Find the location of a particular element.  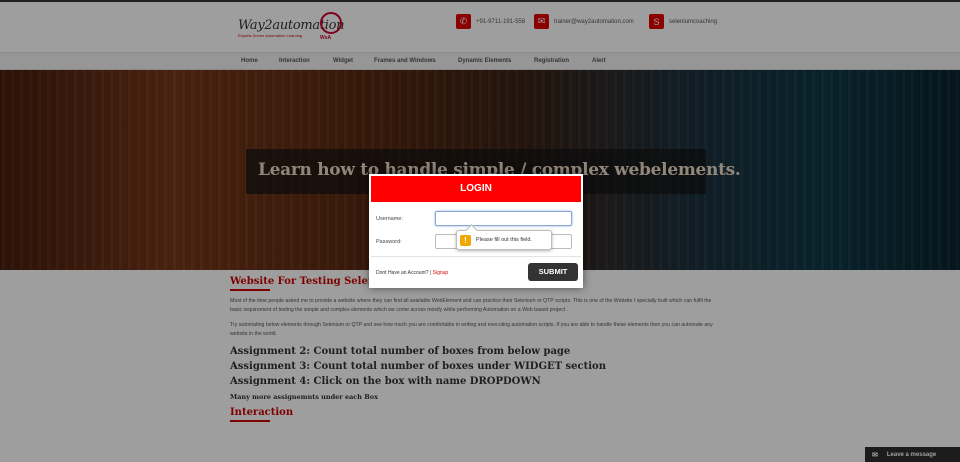

validation-message: Please fill out this field. is located at coordinates (504, 240).